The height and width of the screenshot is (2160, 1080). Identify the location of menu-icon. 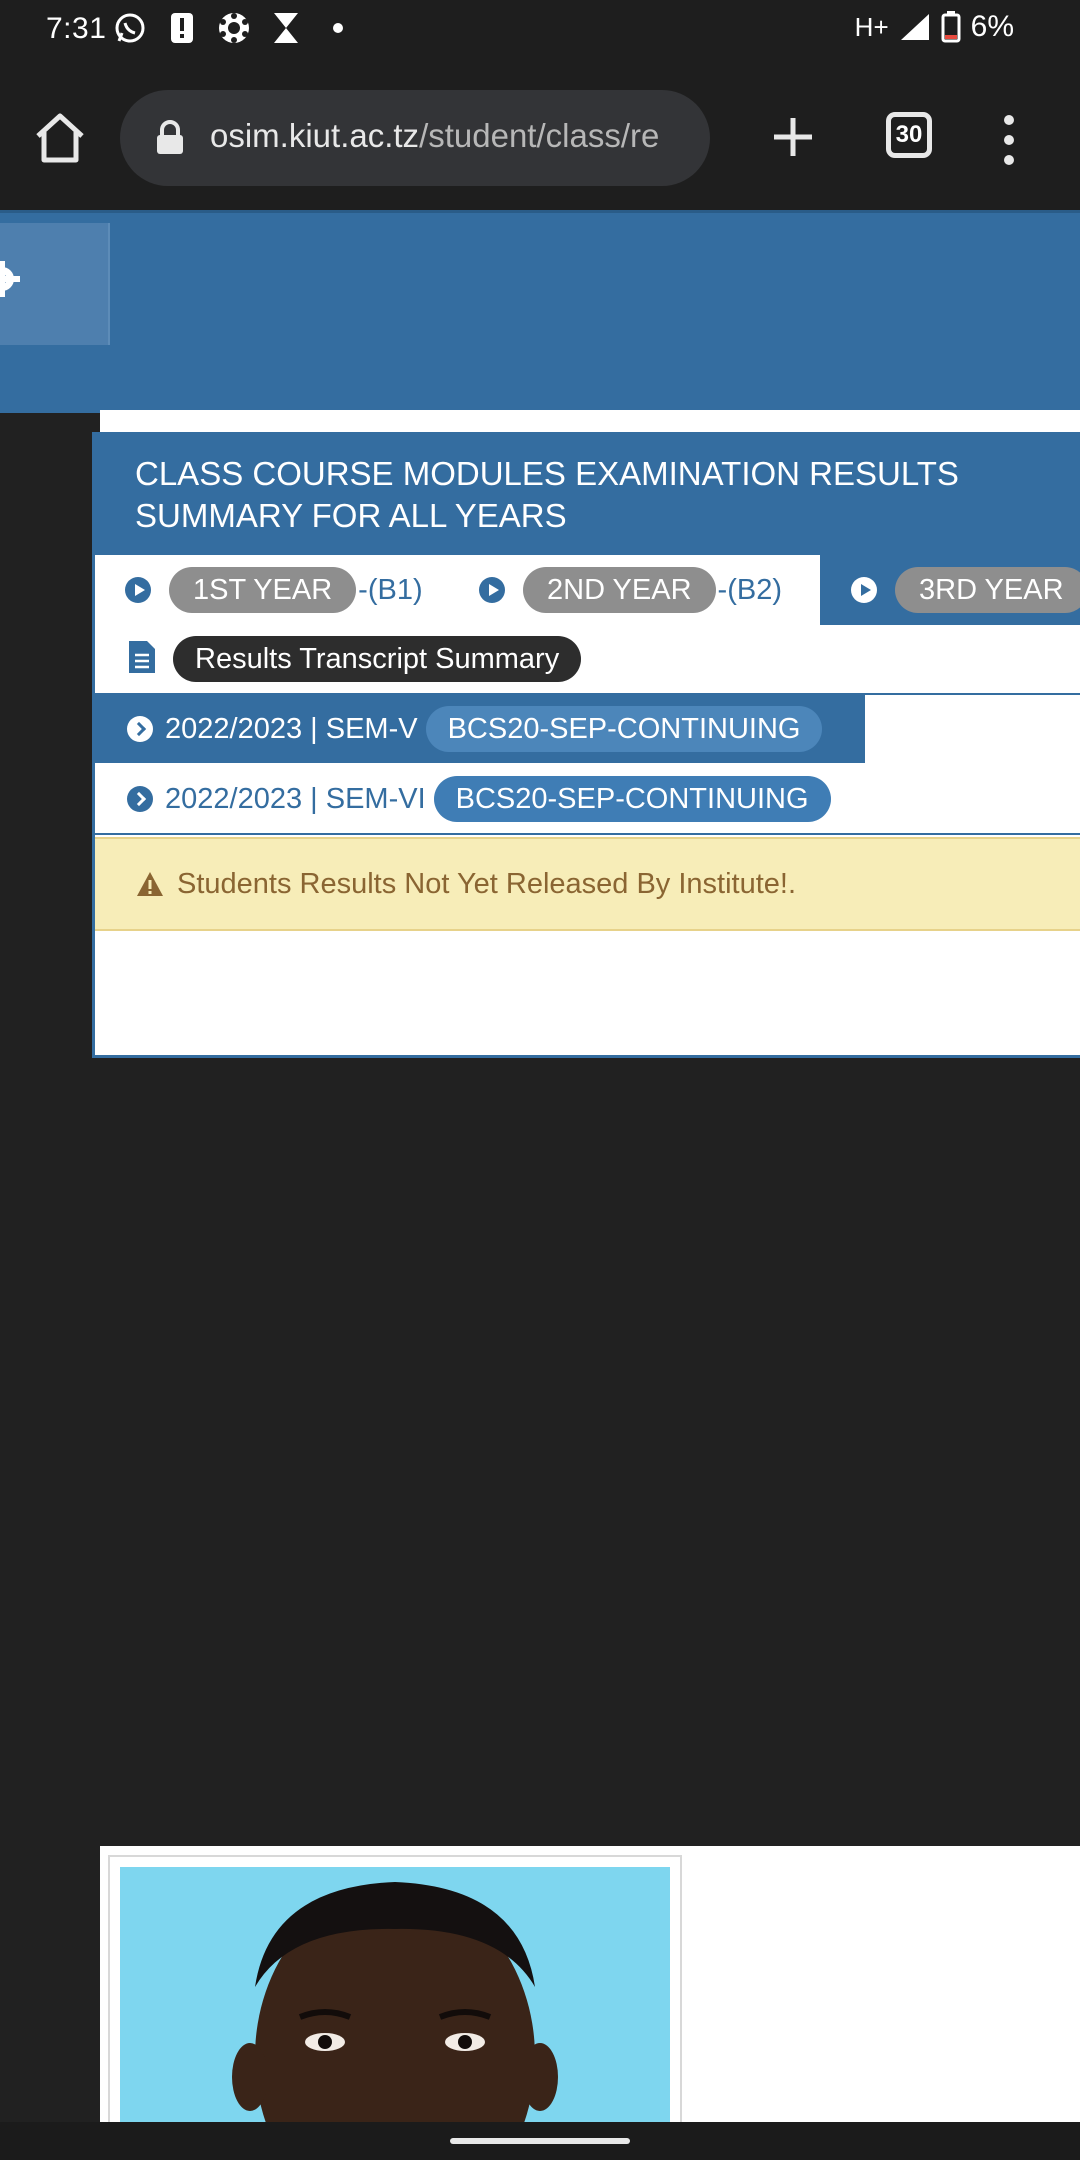
(1009, 140).